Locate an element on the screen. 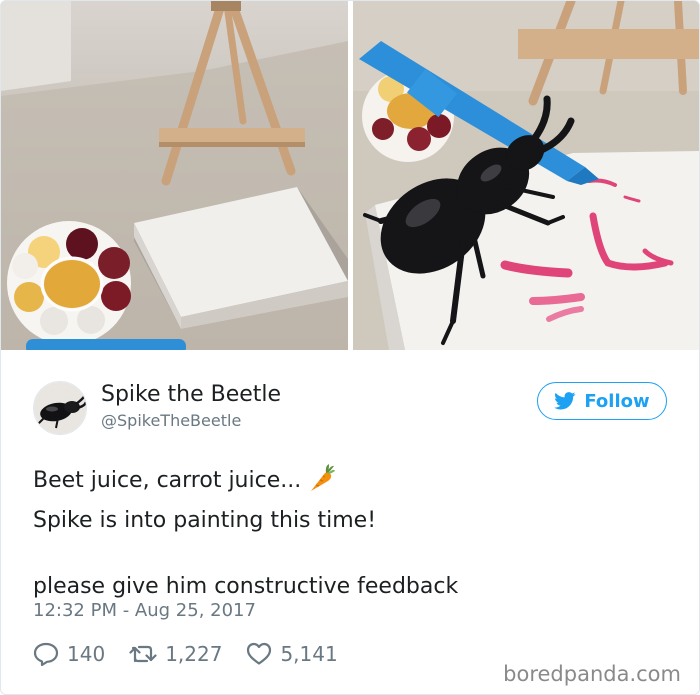 The image size is (700, 695). heart-icon is located at coordinates (259, 654).